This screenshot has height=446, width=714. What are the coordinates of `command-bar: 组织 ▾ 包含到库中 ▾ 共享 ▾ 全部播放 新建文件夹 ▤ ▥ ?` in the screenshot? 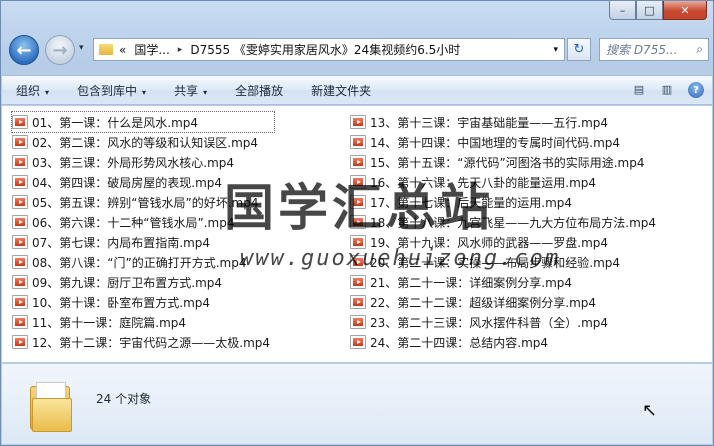 It's located at (357, 90).